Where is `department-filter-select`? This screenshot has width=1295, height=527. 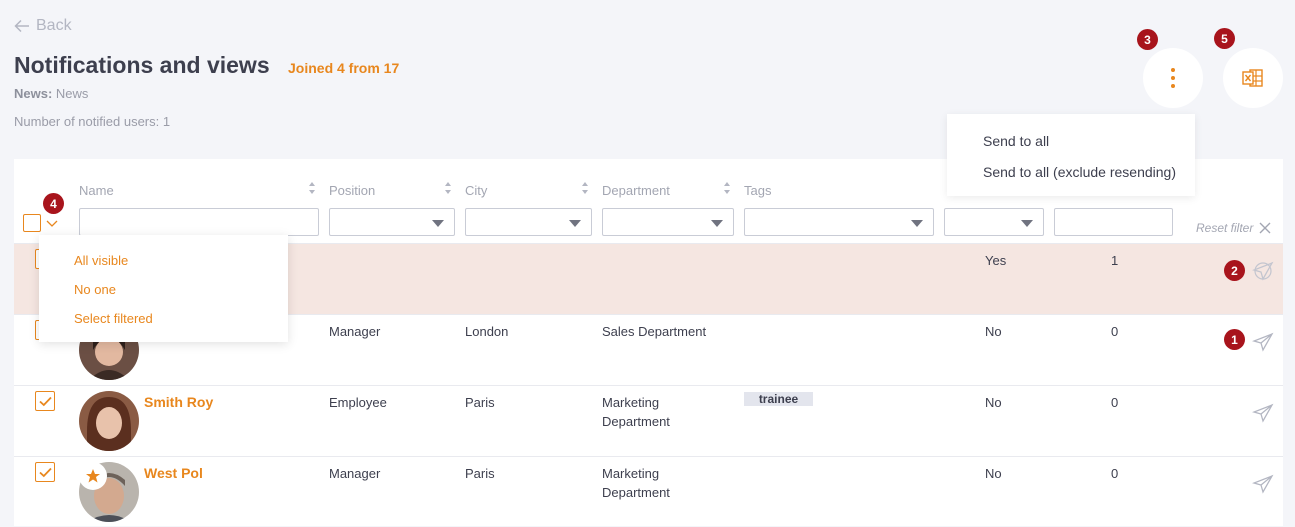
department-filter-select is located at coordinates (668, 222).